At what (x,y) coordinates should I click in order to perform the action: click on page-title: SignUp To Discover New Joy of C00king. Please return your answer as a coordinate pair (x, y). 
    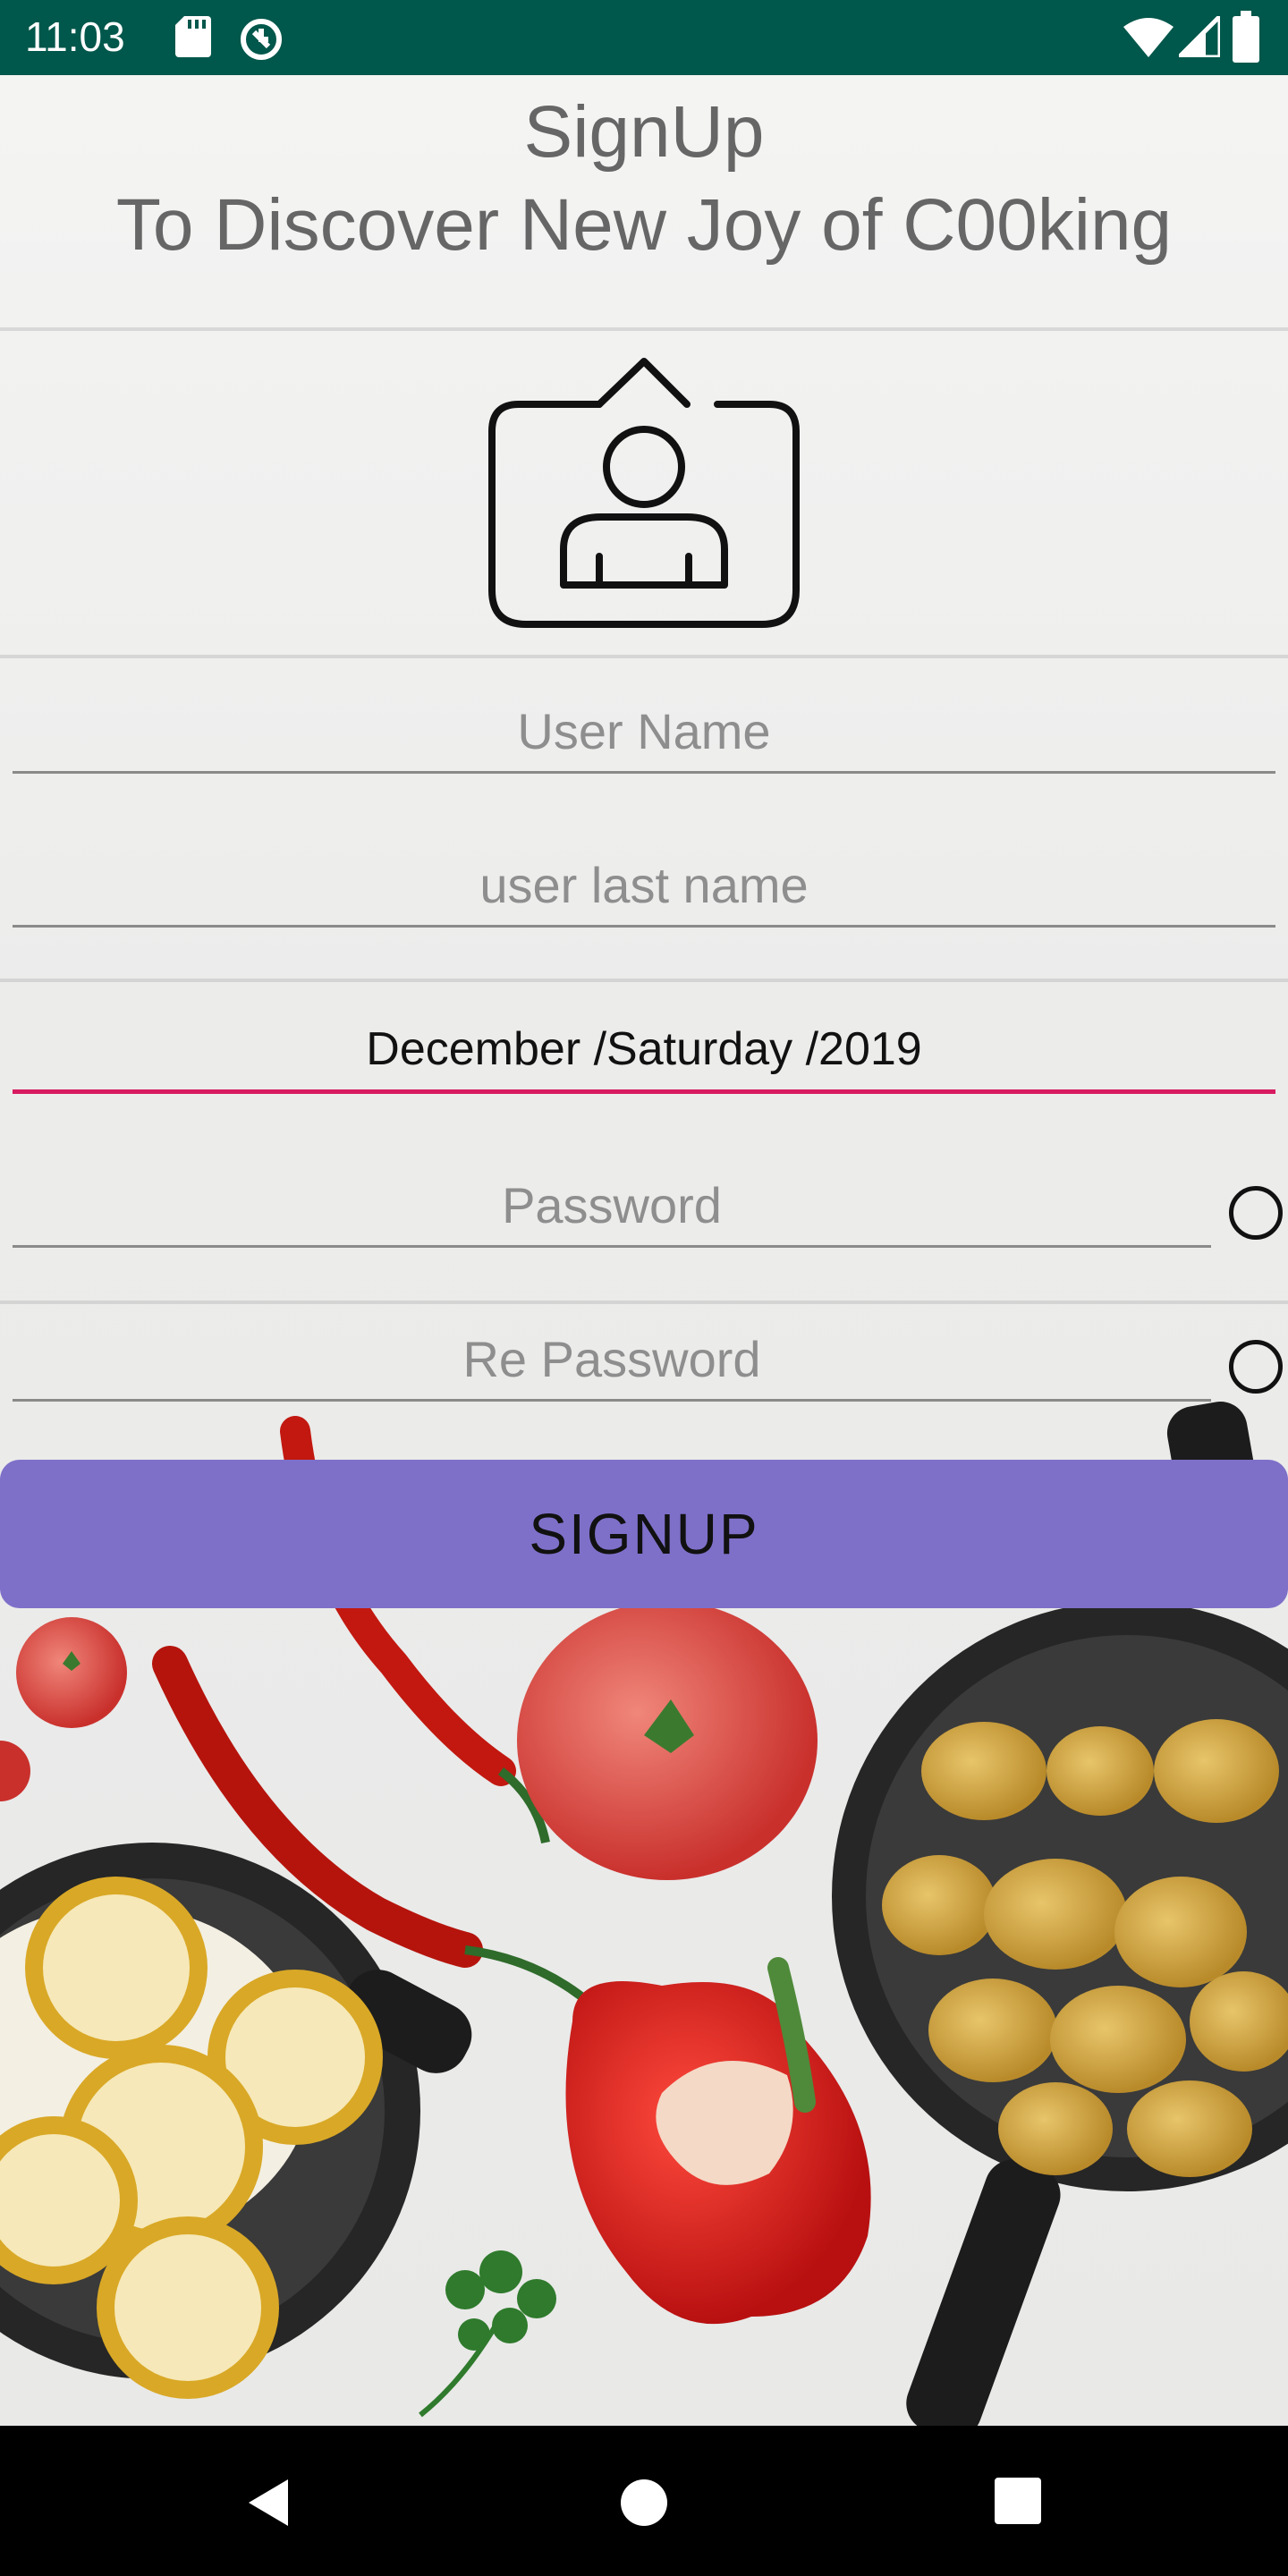
    Looking at the image, I should click on (644, 179).